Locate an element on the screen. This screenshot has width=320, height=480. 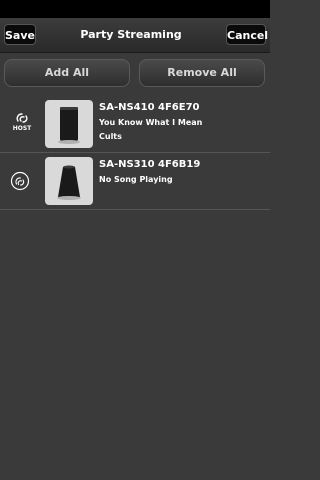
device-role-cell is located at coordinates (22, 181).